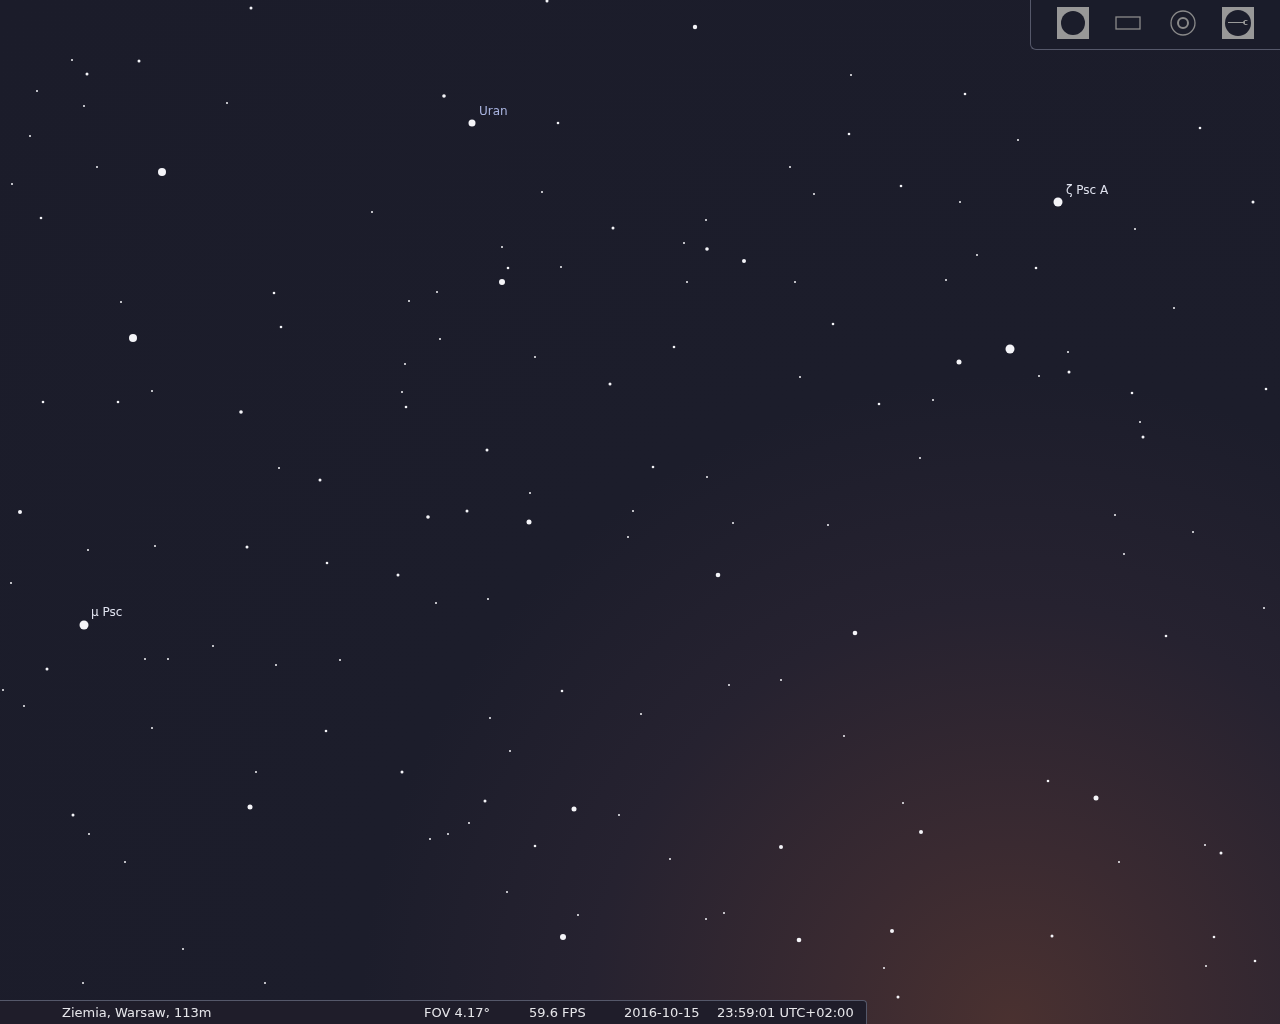 The width and height of the screenshot is (1280, 1024). Describe the element at coordinates (1127, 22) in the screenshot. I see `rectangle-icon` at that location.